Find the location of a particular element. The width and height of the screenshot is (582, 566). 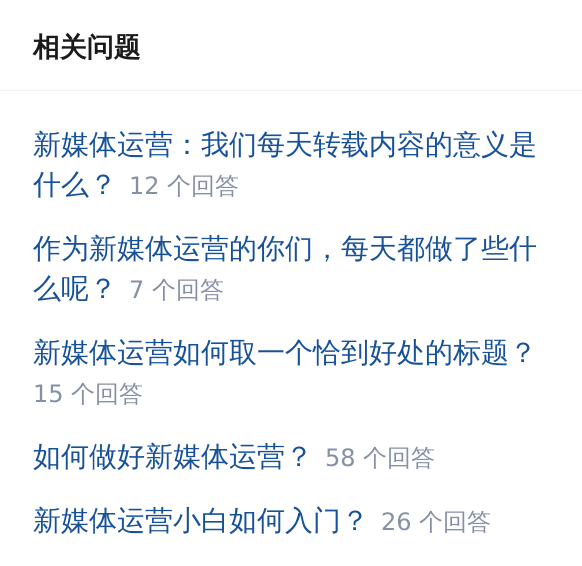

question-link: 新媒体运营小白如何入门？ 26 个回答 is located at coordinates (293, 521).